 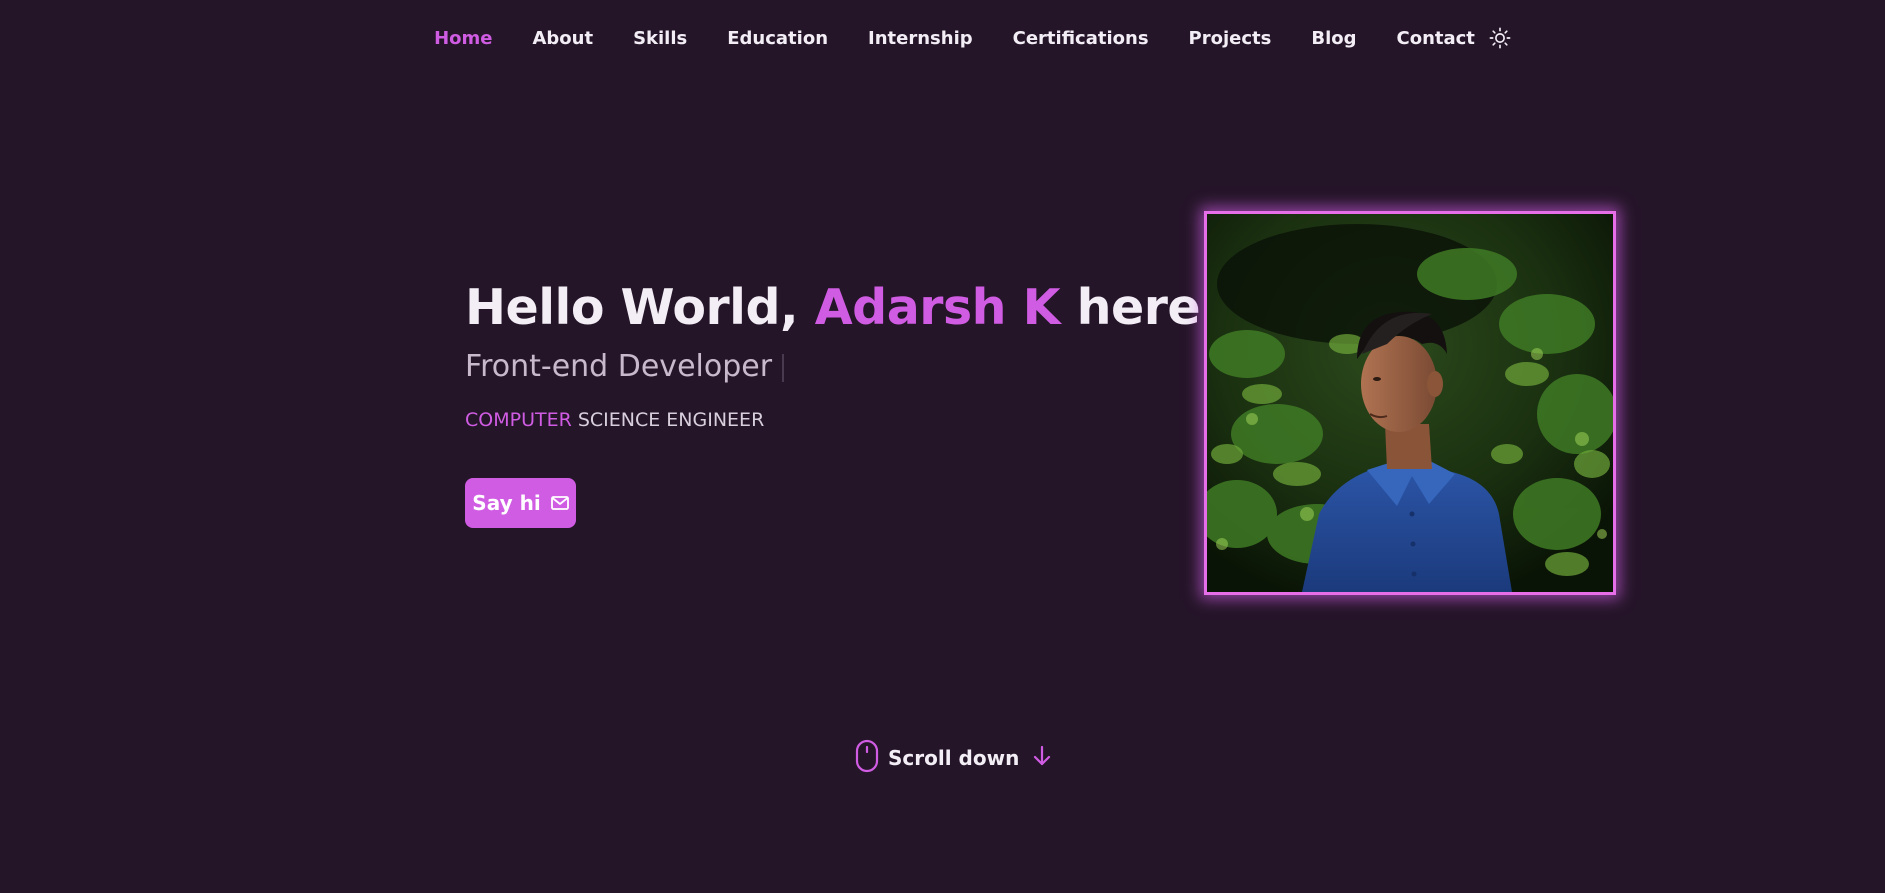 I want to click on nav-item-internship: Internship, so click(x=920, y=38).